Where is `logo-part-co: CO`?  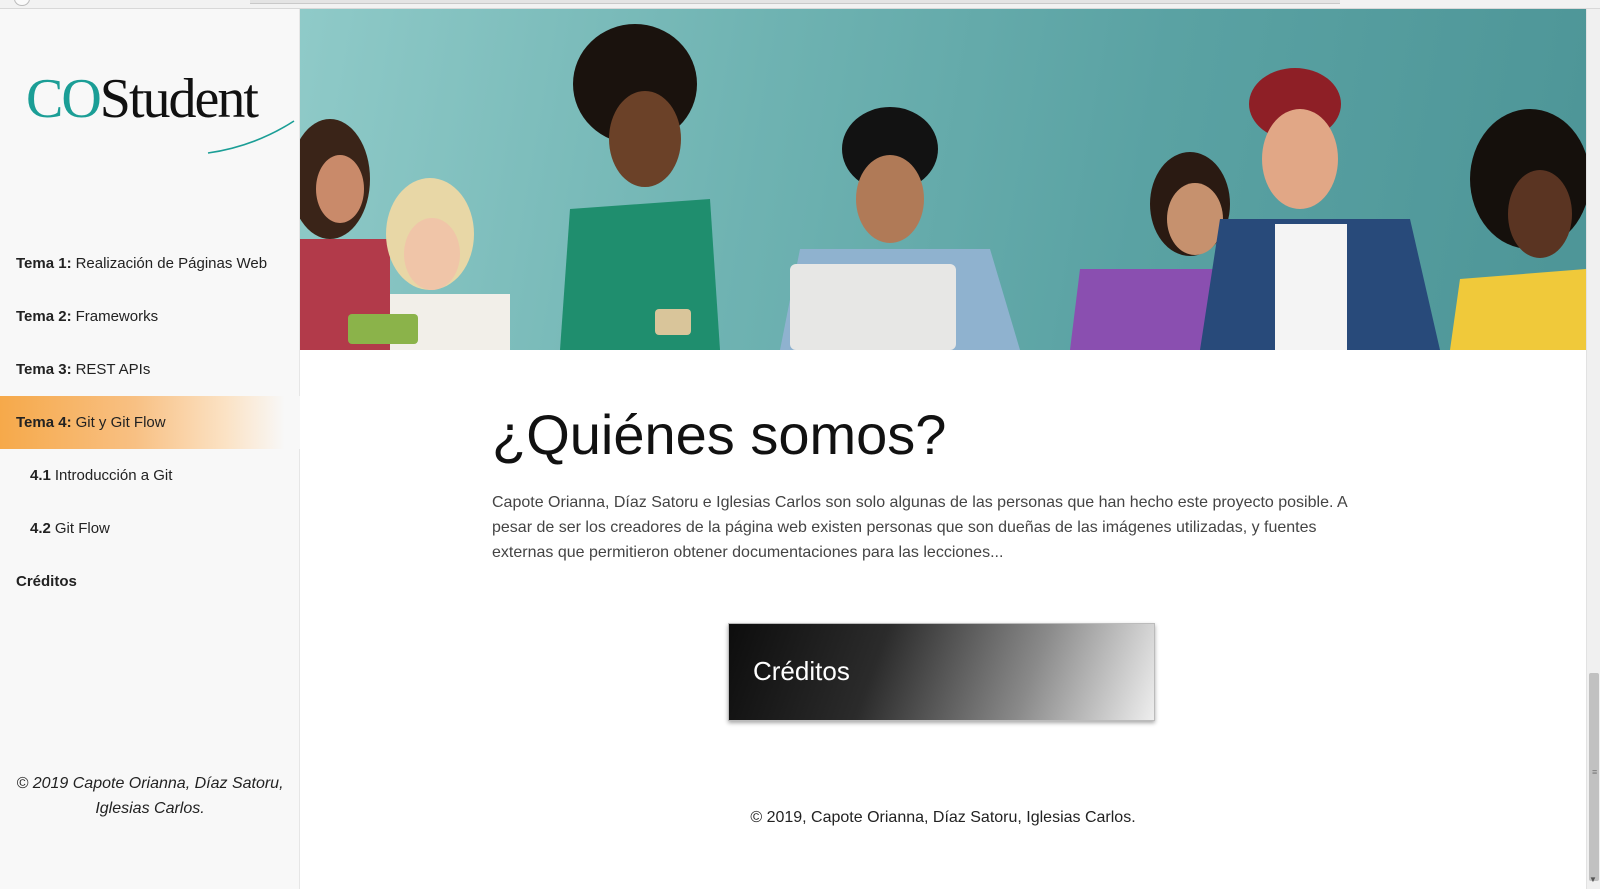
logo-part-co: CO is located at coordinates (64, 99).